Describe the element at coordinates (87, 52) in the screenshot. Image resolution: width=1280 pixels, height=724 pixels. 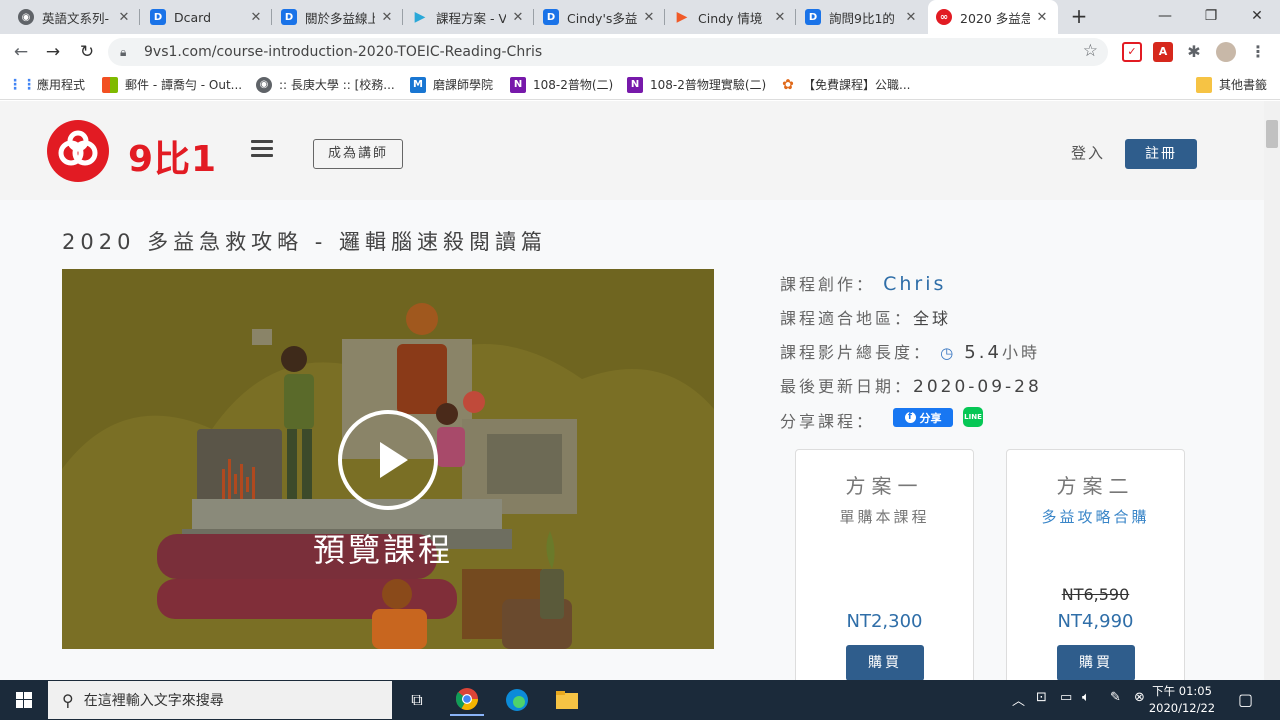
I see `reload-icon: ↻` at that location.